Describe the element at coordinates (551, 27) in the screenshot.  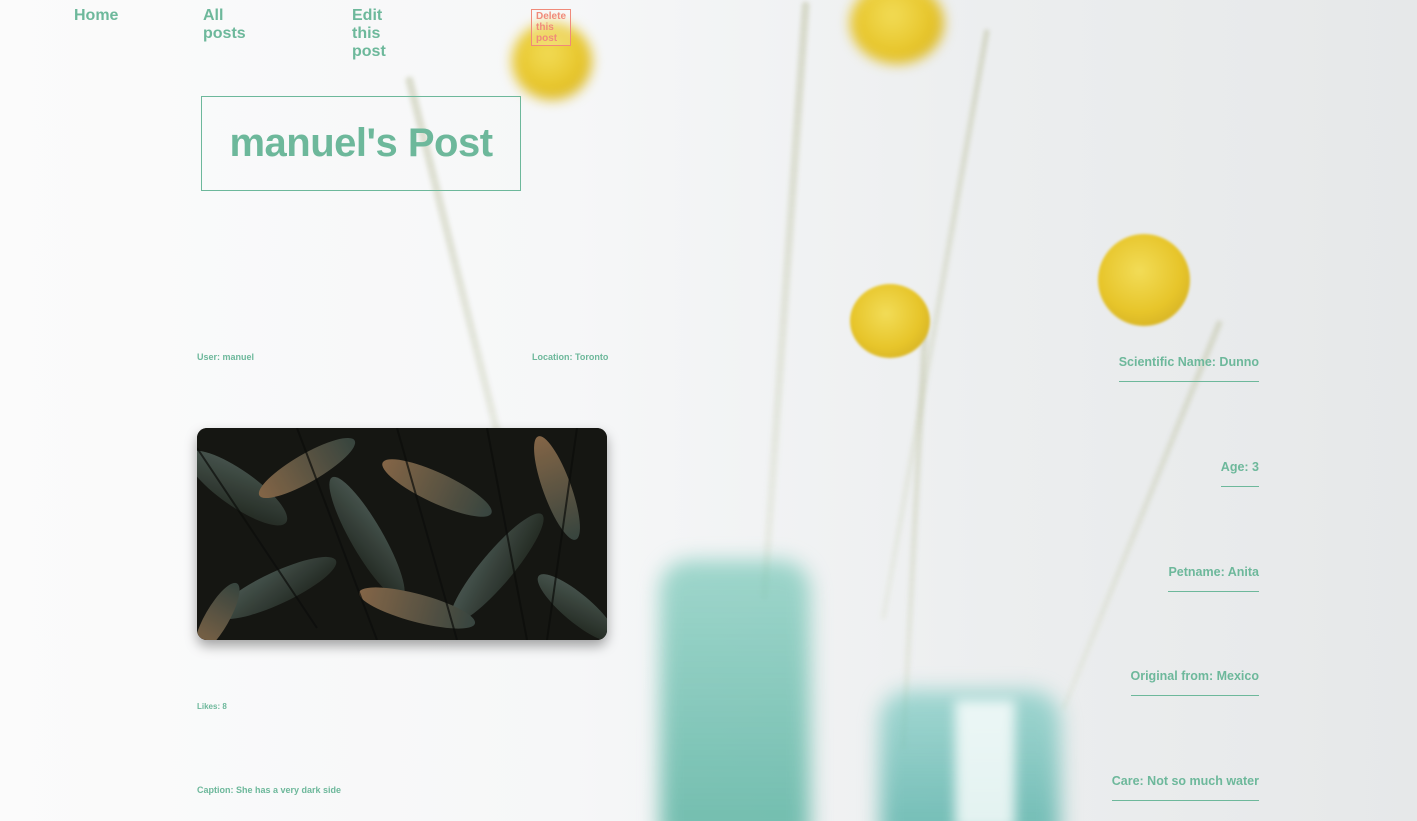
I see `delete-post-button: Delete this post` at that location.